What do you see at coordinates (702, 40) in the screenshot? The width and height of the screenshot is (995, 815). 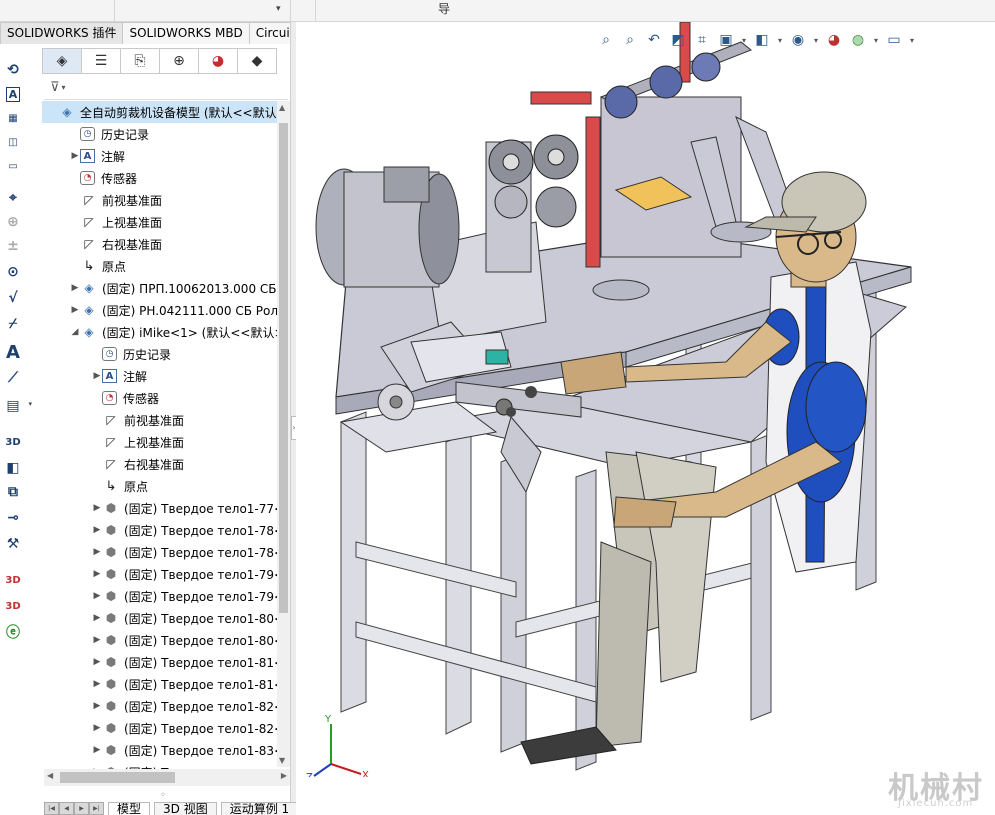 I see `dynamic-annotation-icon: ⌗` at bounding box center [702, 40].